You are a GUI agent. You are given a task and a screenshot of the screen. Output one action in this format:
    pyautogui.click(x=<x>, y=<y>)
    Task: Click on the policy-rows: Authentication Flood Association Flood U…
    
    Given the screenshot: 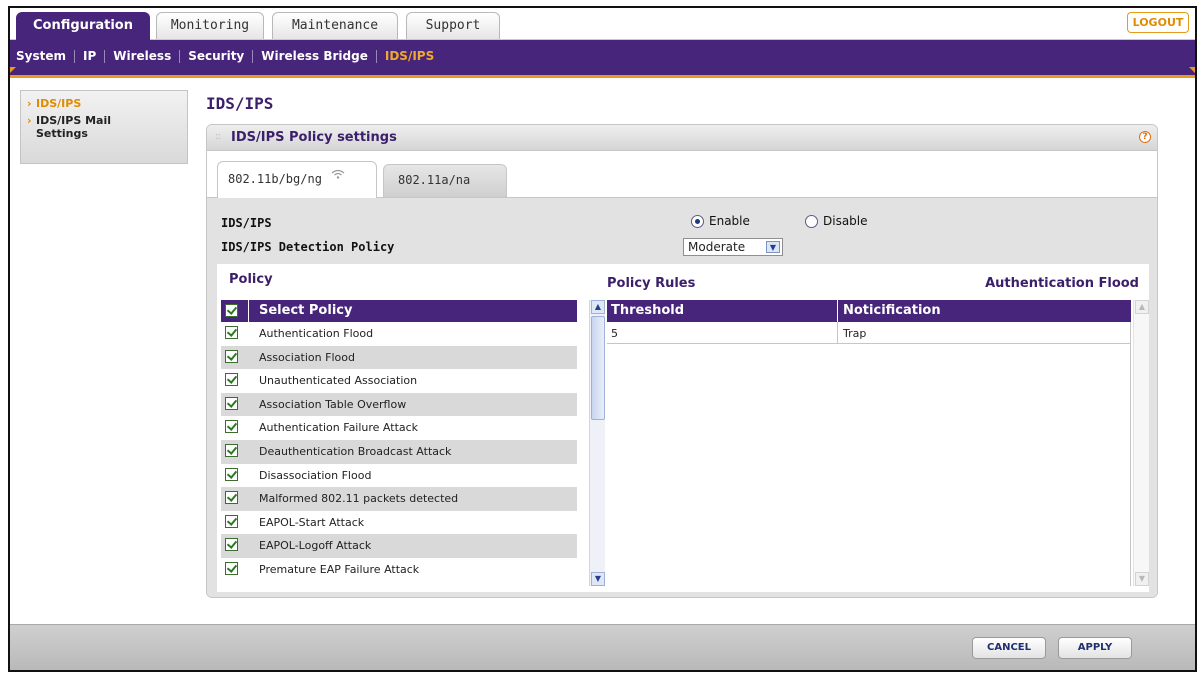 What is the action you would take?
    pyautogui.click(x=399, y=452)
    